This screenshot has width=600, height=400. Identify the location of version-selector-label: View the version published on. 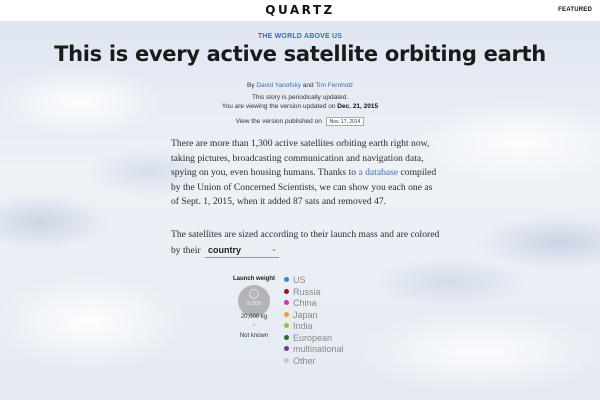
(278, 122).